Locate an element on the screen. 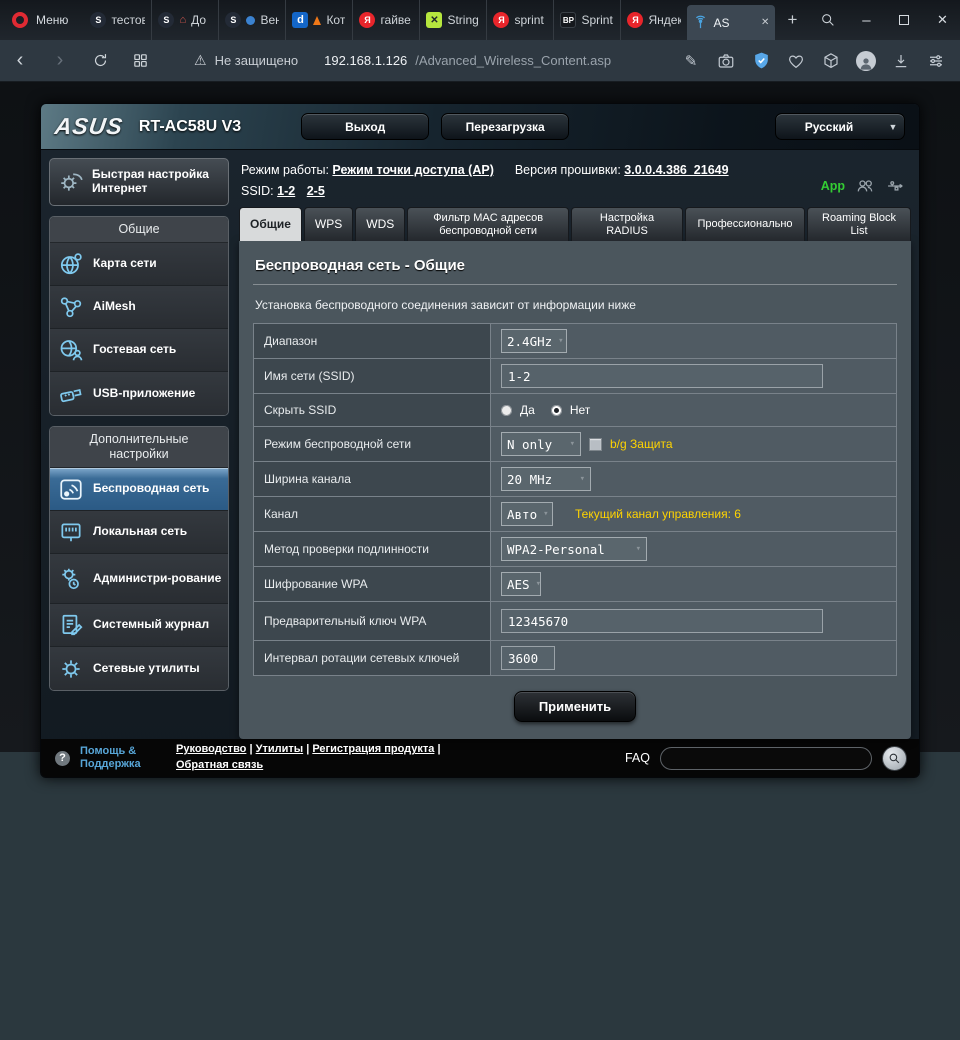 This screenshot has width=960, height=1040. sidebar-item-usb-application: USB-приложение is located at coordinates (139, 393).